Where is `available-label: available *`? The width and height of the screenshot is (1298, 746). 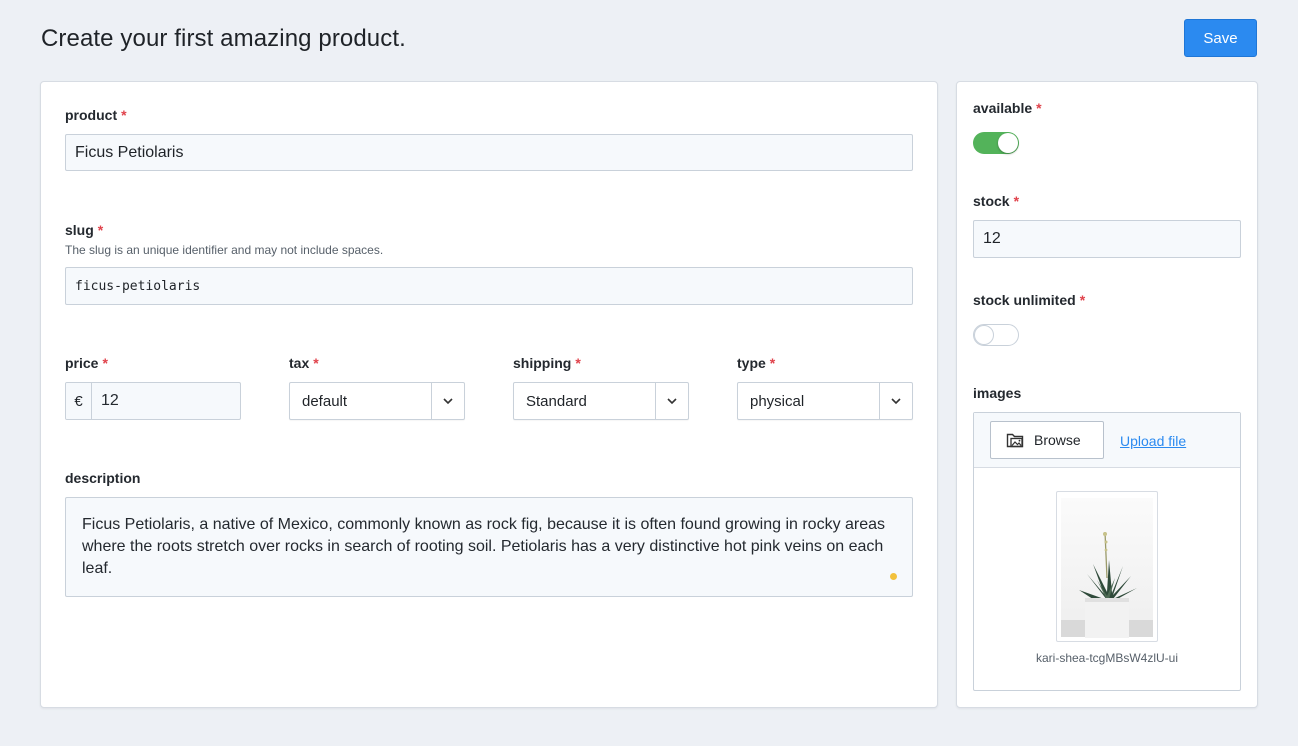
available-label: available * is located at coordinates (1007, 108).